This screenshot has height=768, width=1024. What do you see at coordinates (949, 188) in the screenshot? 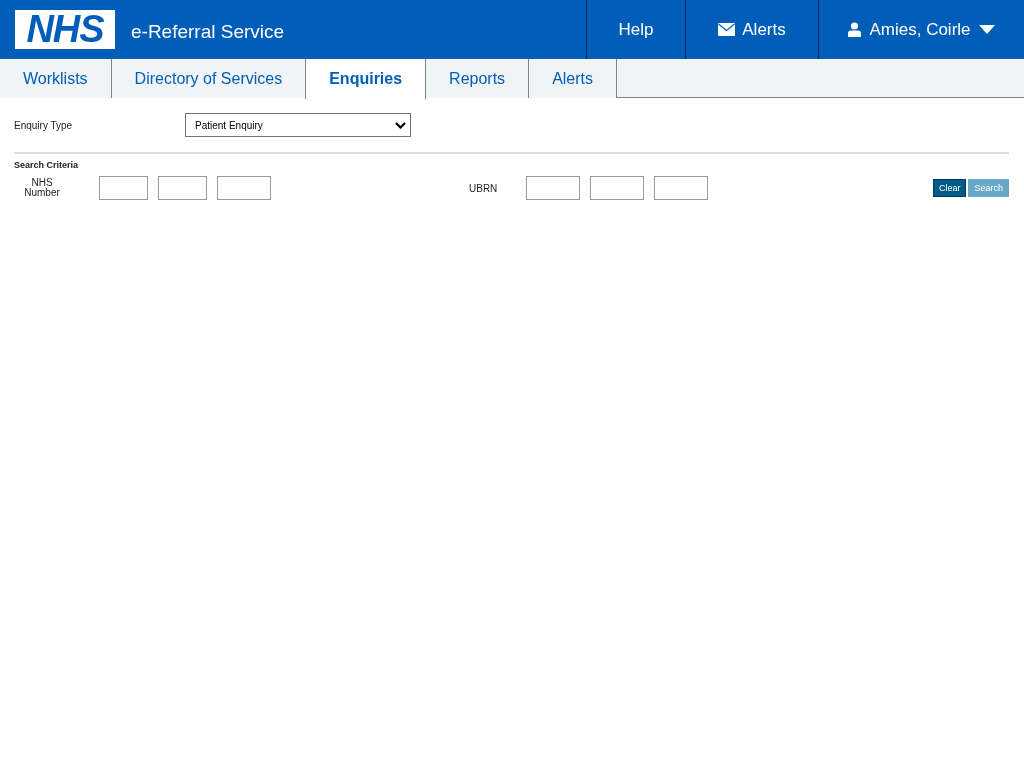
I see `clear-button: Clear` at bounding box center [949, 188].